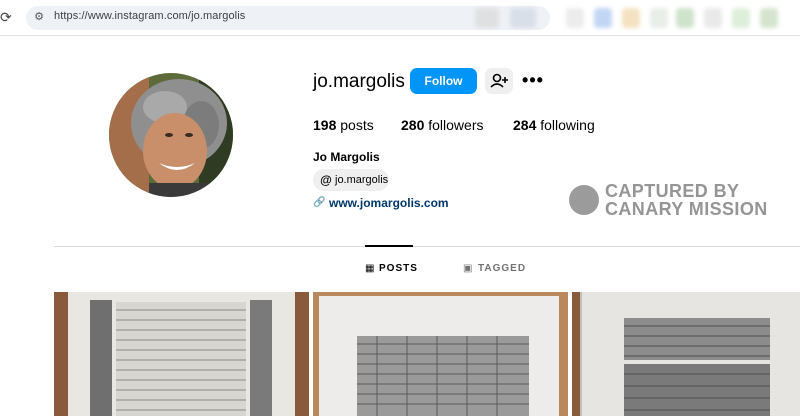 This screenshot has height=416, width=800. I want to click on tag-icon: ▣, so click(468, 269).